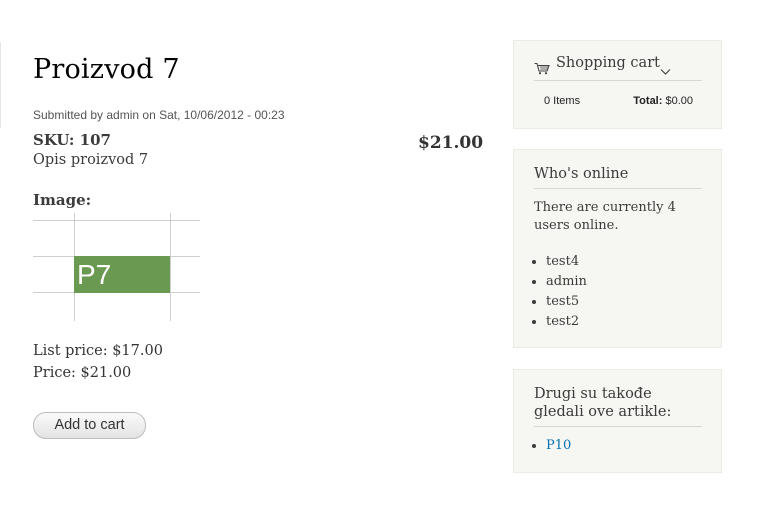 The width and height of the screenshot is (761, 520). I want to click on product-image: P7, so click(116, 267).